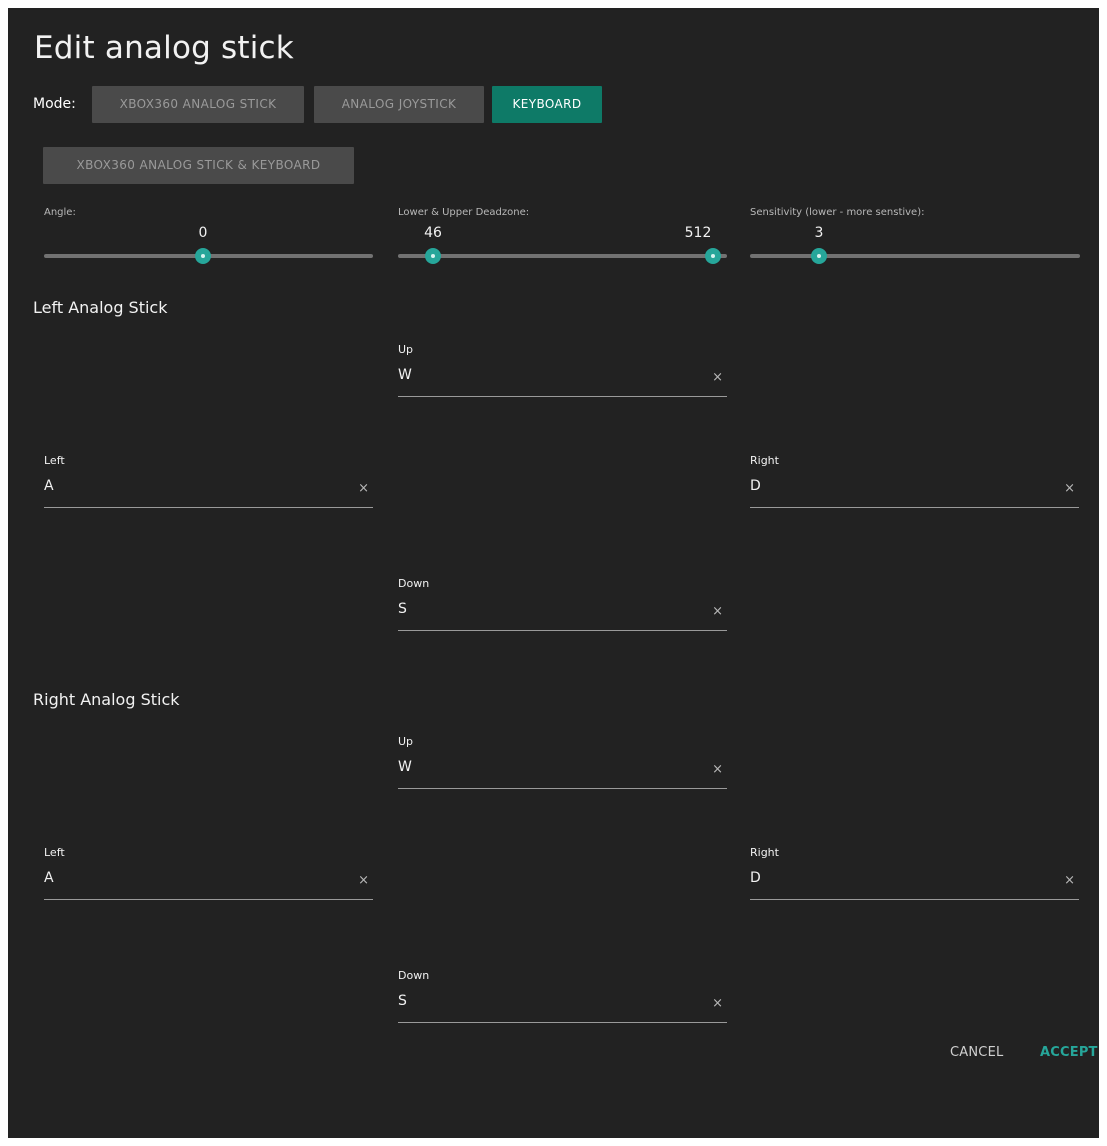 This screenshot has width=1107, height=1146. What do you see at coordinates (54, 104) in the screenshot?
I see `mode-label: Mode:` at bounding box center [54, 104].